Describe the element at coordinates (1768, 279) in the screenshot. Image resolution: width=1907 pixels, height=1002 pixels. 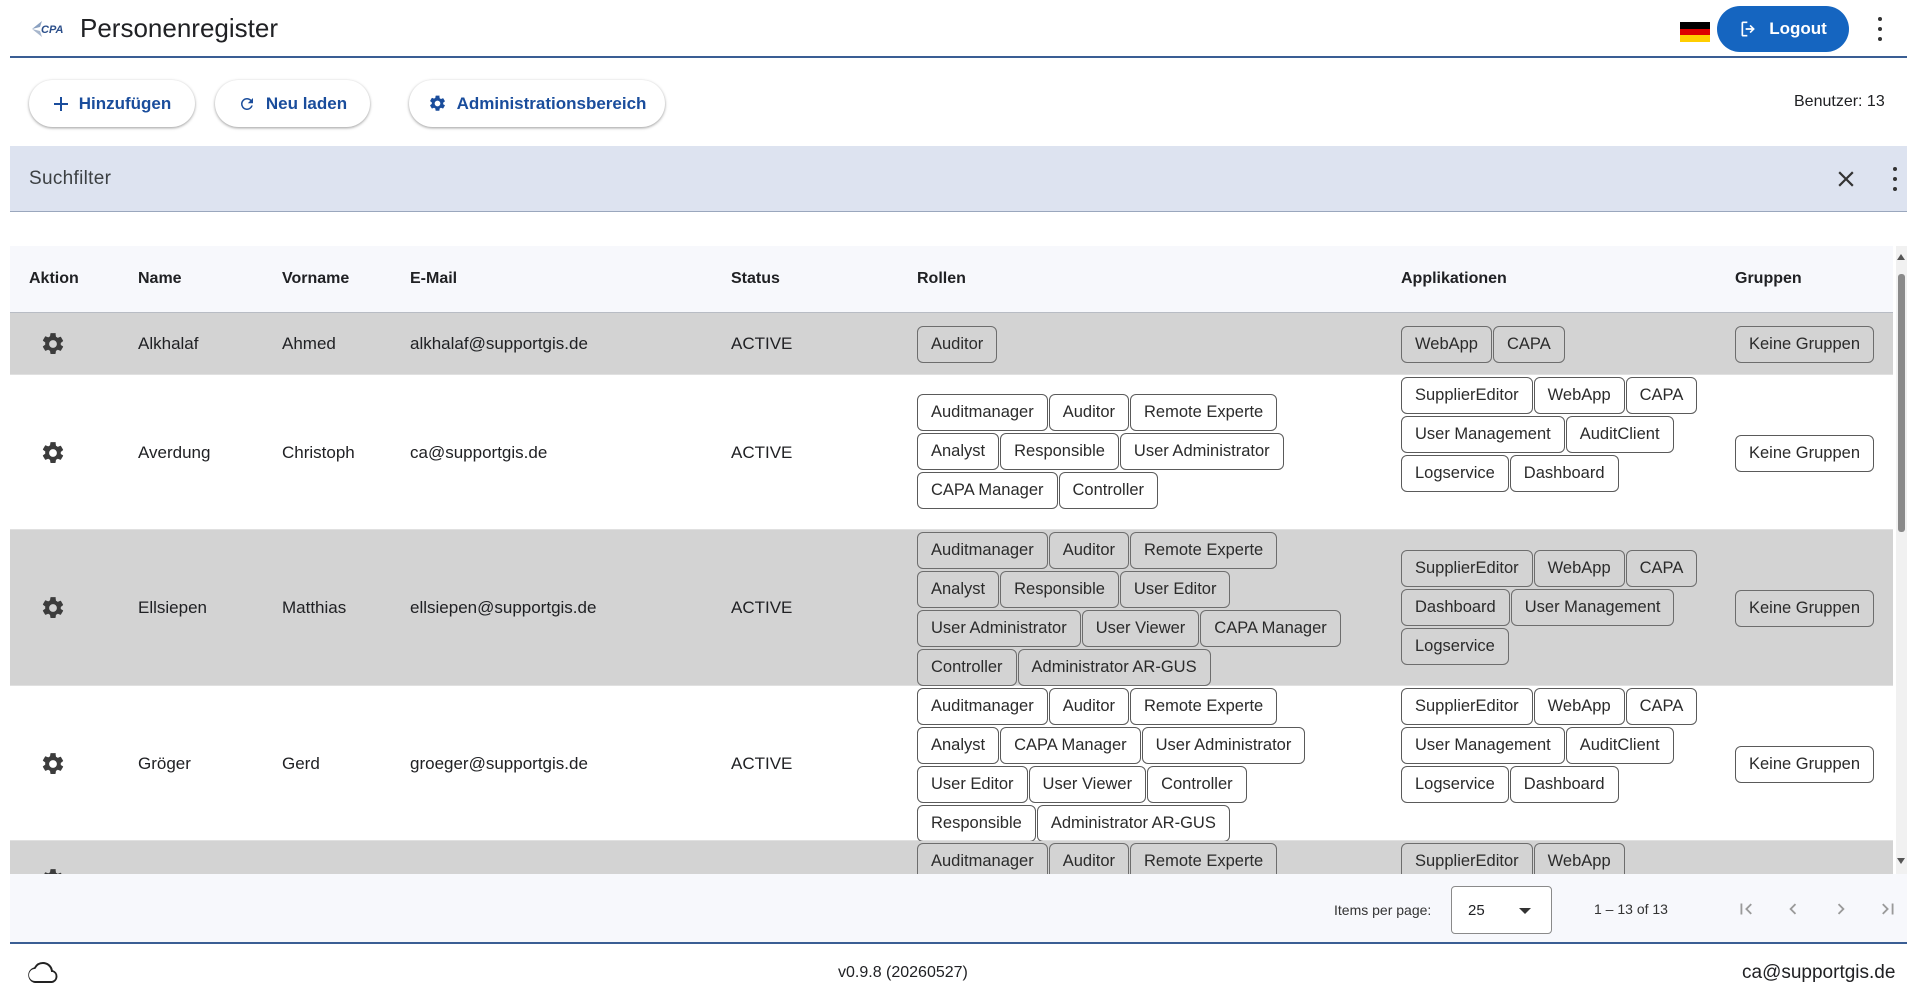
I see `column-header-groups: Gruppen` at that location.